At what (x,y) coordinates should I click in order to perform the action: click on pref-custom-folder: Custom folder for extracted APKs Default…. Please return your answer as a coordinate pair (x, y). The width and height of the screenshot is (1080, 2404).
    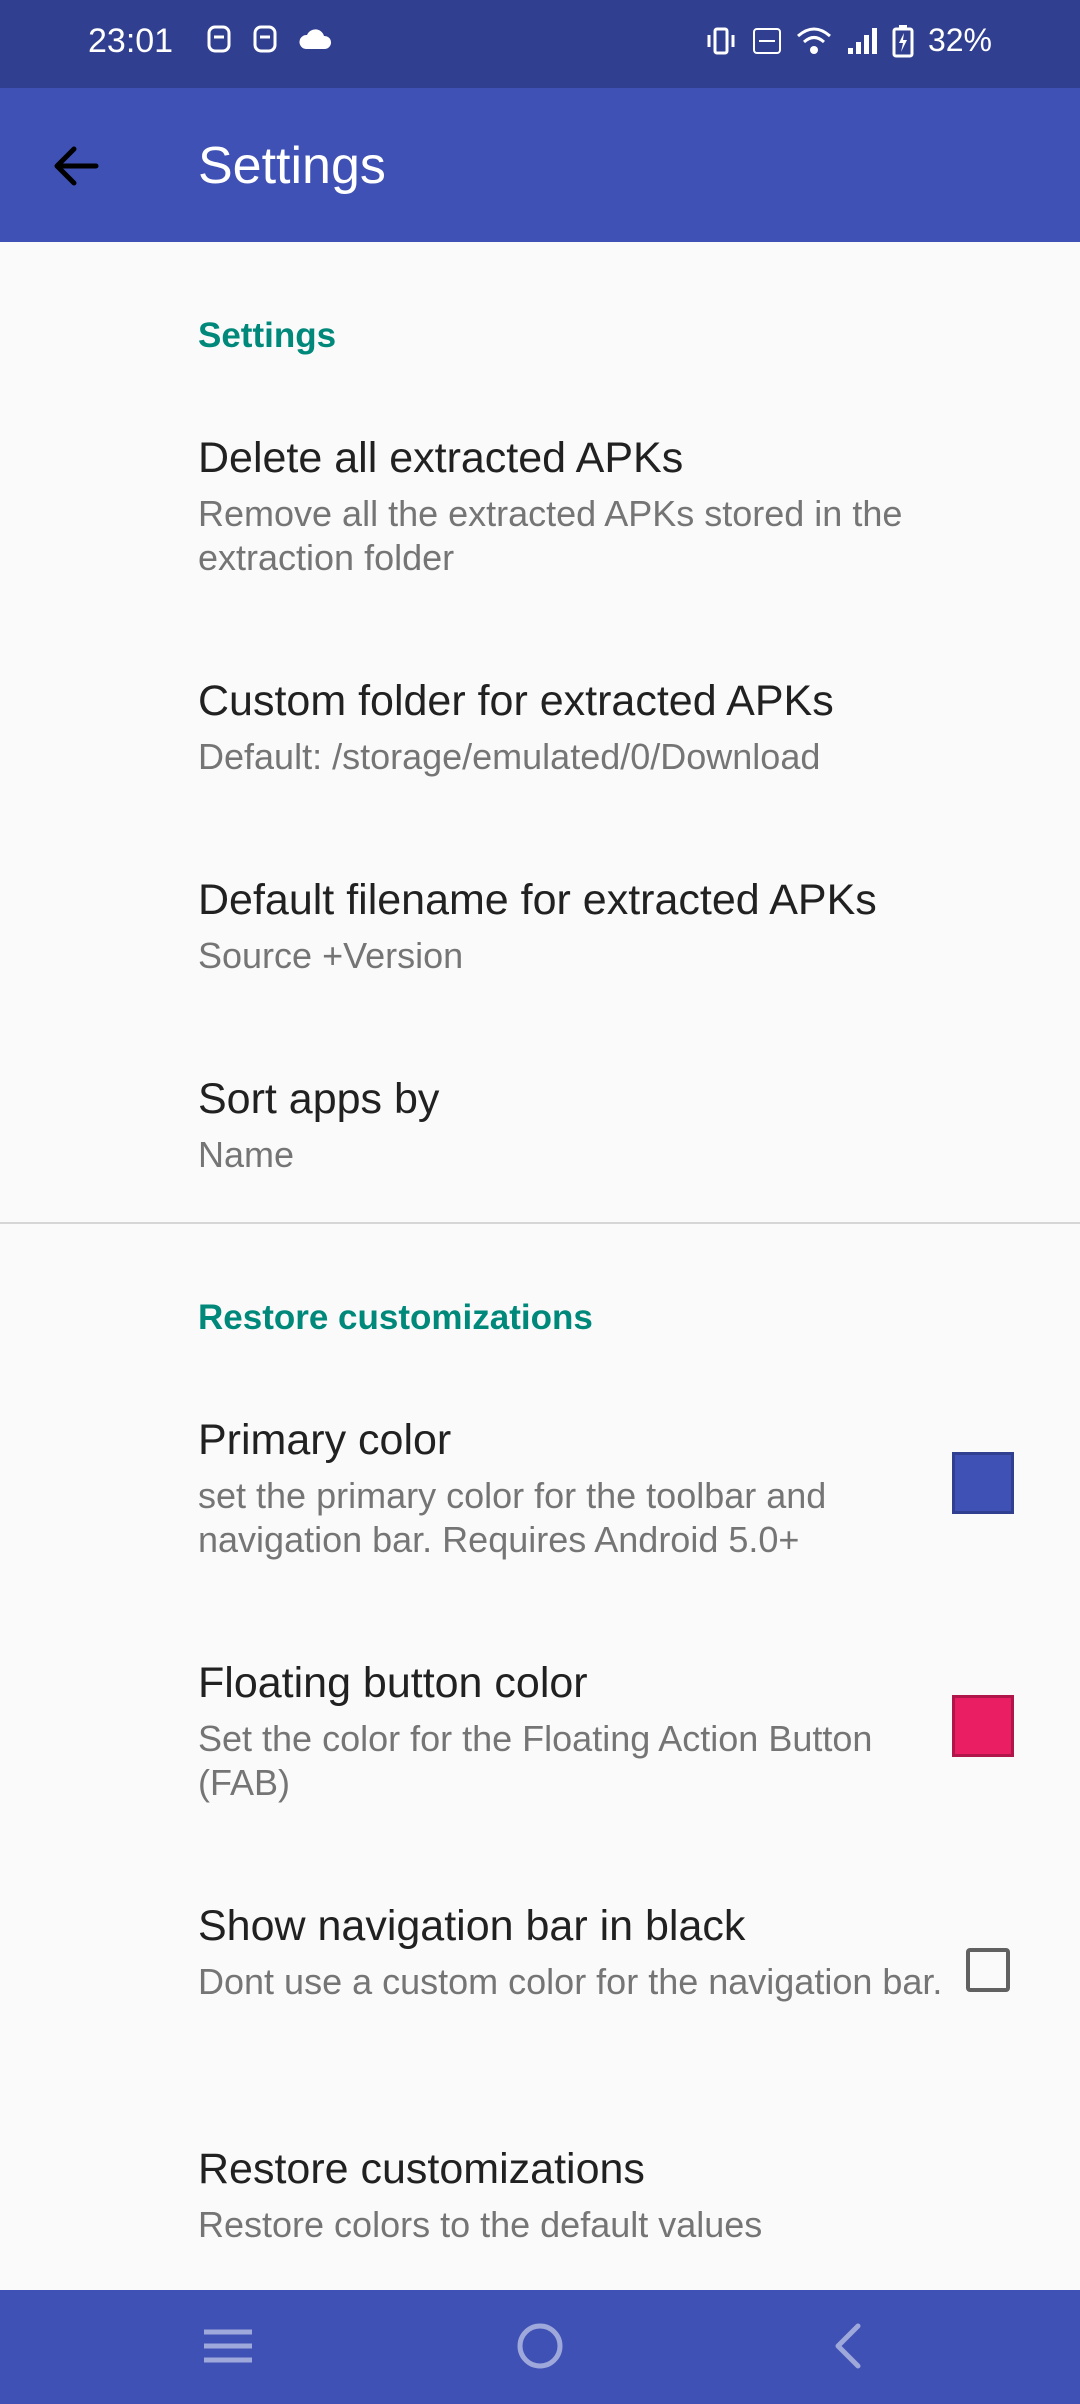
    Looking at the image, I should click on (540, 740).